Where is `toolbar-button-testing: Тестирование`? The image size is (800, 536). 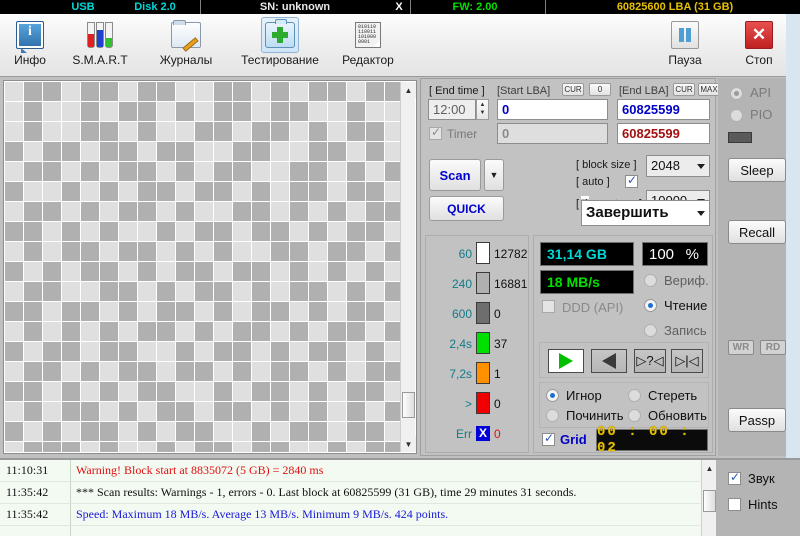
toolbar-button-testing: Тестирование is located at coordinates (280, 45).